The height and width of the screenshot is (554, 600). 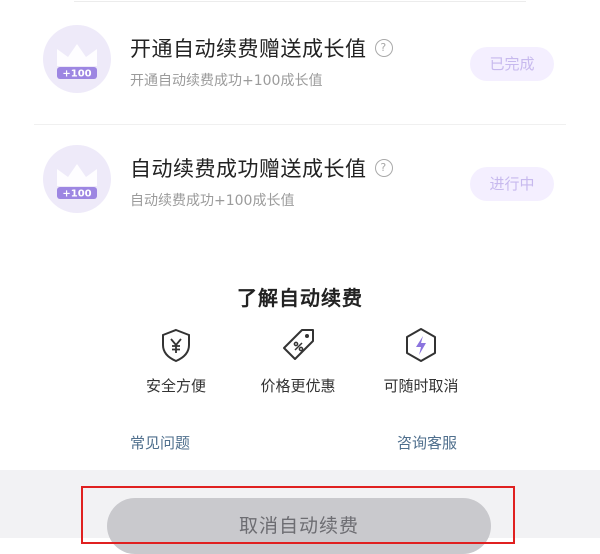 What do you see at coordinates (427, 442) in the screenshot?
I see `customer-service-link: 咨询客服` at bounding box center [427, 442].